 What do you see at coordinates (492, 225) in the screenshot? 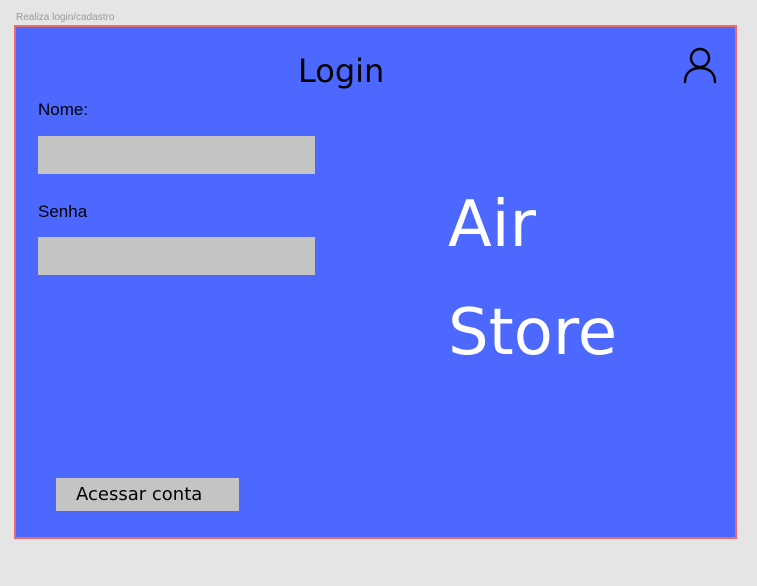
I see `brand-line-1: Air` at bounding box center [492, 225].